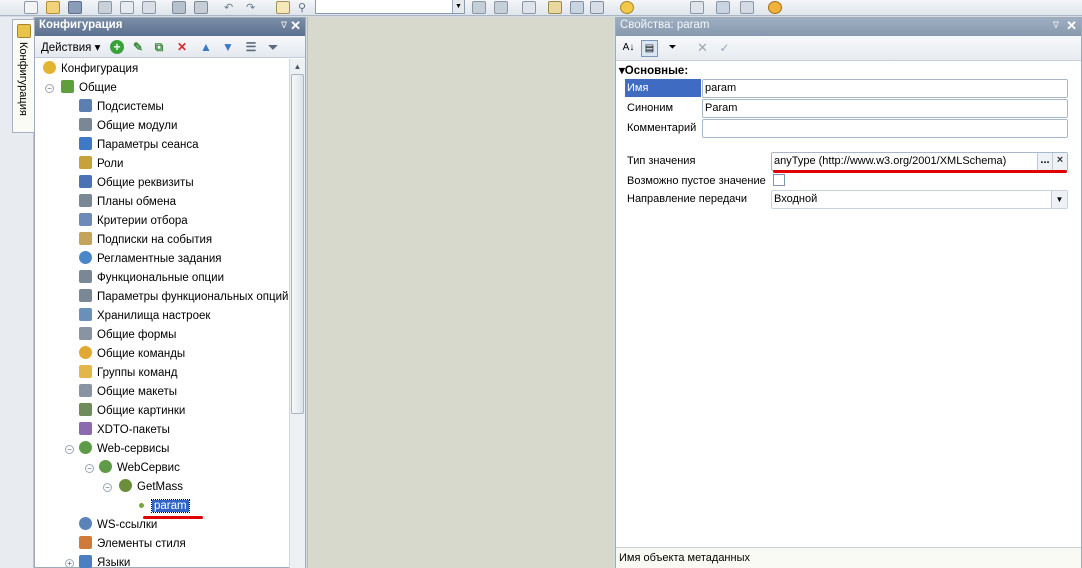 This screenshot has height=568, width=1082. What do you see at coordinates (136, 183) in the screenshot?
I see `tree-item: Общие реквизиты` at bounding box center [136, 183].